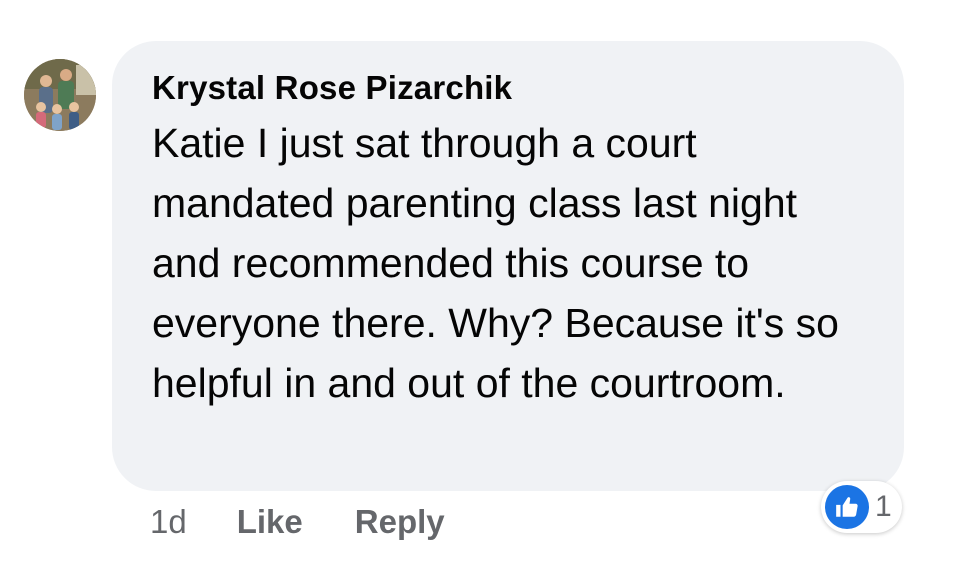 This screenshot has width=972, height=580. I want to click on family-photo-avatar, so click(60, 95).